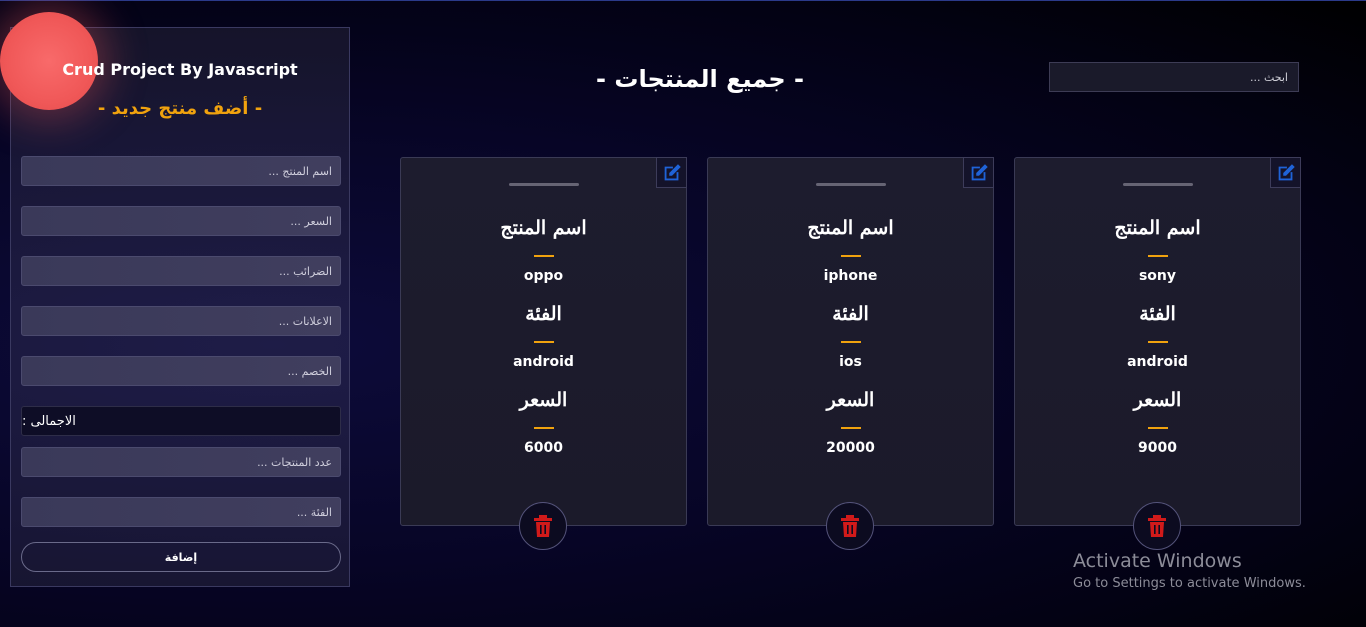 Image resolution: width=1366 pixels, height=627 pixels. What do you see at coordinates (181, 171) in the screenshot?
I see `product-name-input` at bounding box center [181, 171].